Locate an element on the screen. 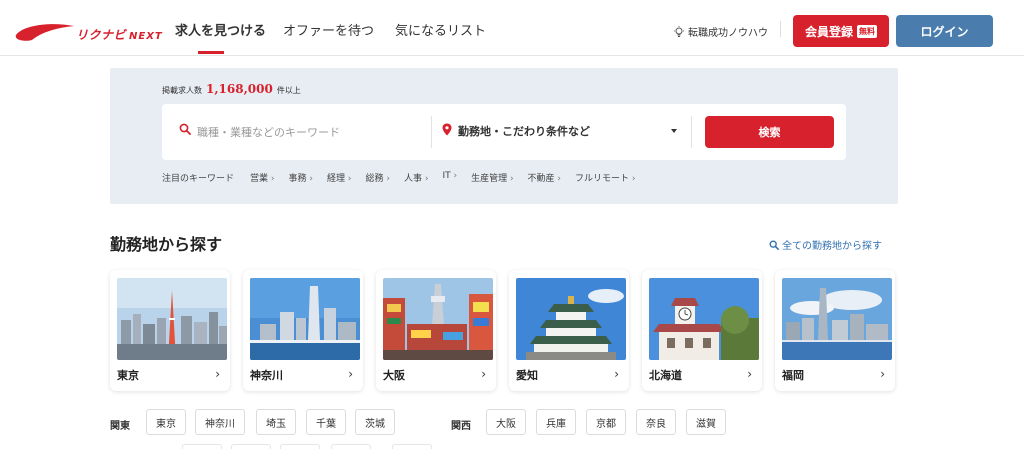 This screenshot has height=449, width=1024. all-locations-label: 全ての勤務地から探す is located at coordinates (832, 246).